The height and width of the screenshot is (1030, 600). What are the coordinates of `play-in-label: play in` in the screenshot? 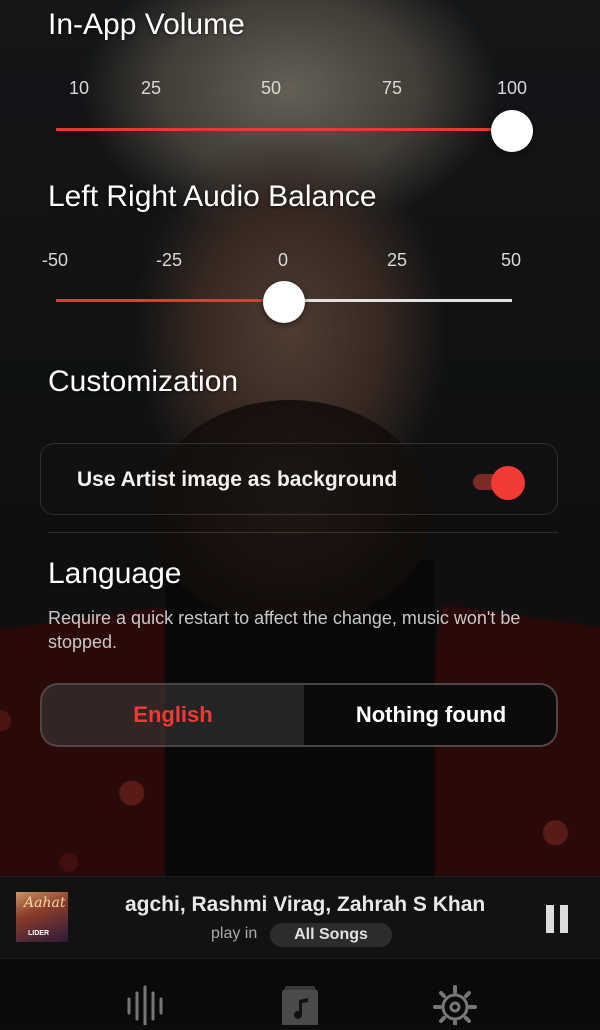 It's located at (234, 933).